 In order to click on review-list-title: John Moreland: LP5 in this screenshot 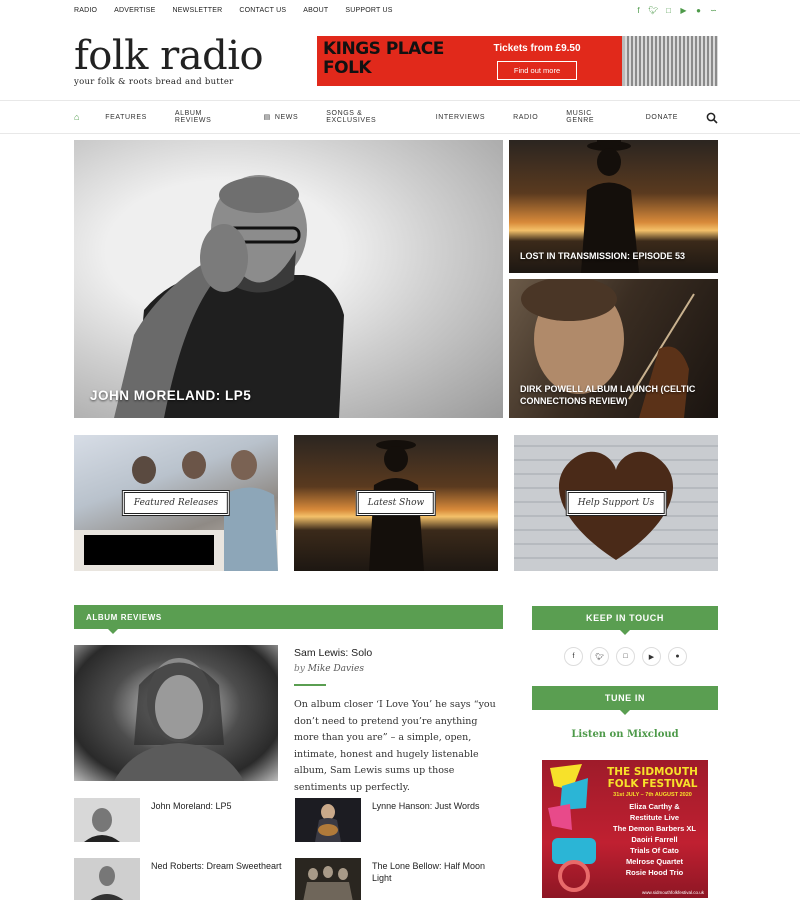, I will do `click(191, 806)`.